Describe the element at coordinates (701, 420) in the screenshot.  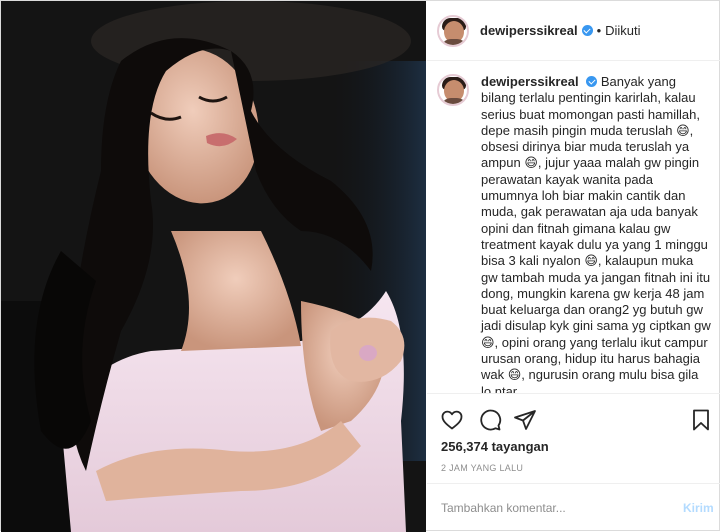
I see `bookmark-icon` at that location.